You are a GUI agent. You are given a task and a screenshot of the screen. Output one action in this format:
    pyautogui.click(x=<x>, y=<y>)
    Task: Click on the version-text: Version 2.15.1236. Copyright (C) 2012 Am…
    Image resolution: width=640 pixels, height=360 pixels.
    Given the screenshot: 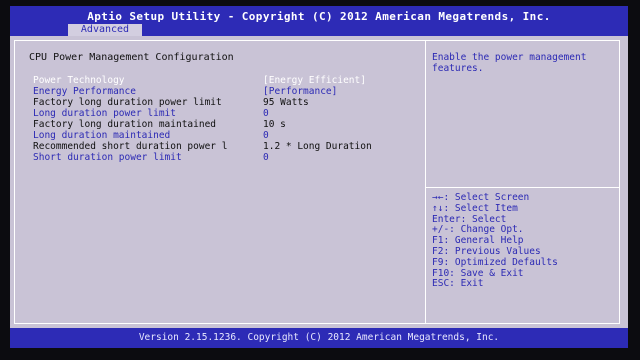 What is the action you would take?
    pyautogui.click(x=319, y=337)
    